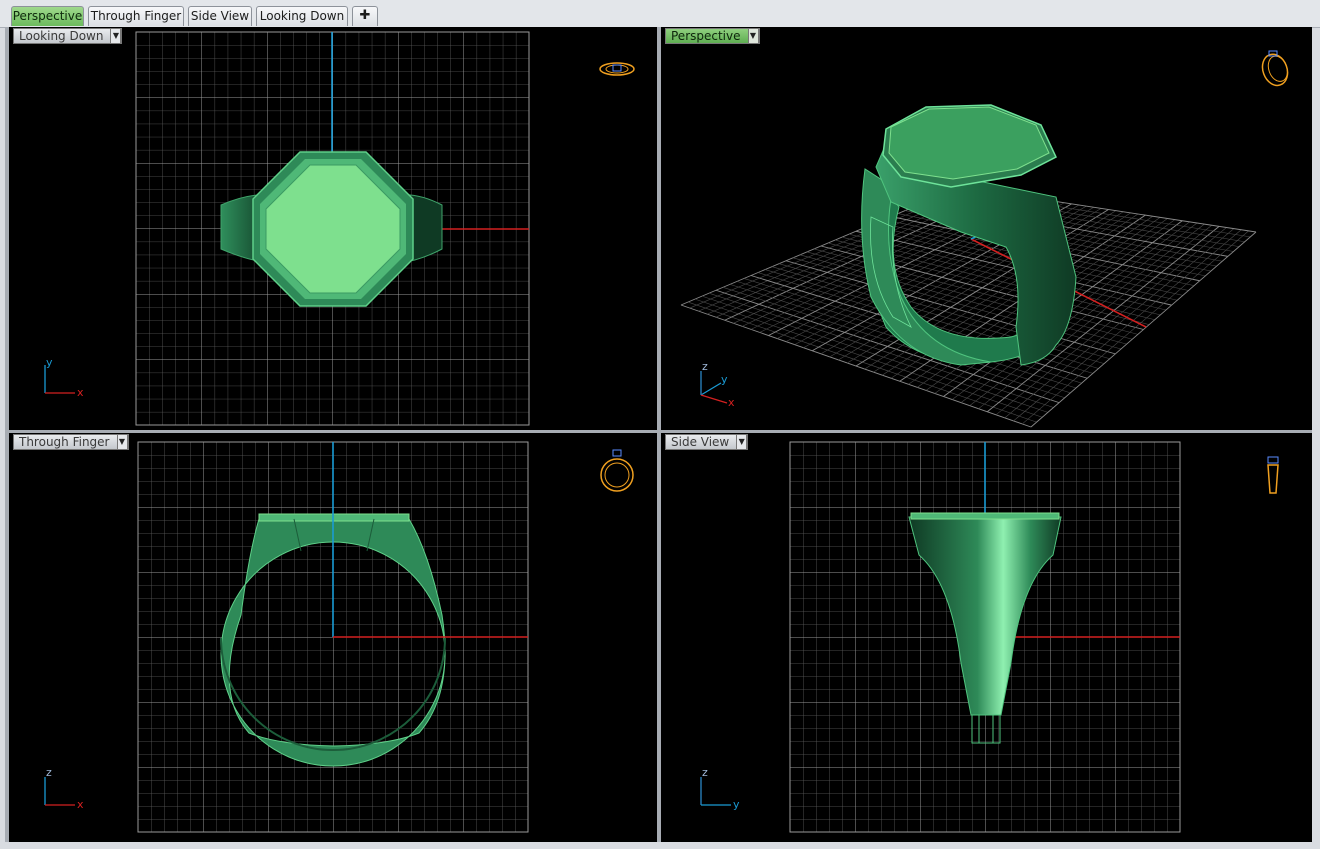 This screenshot has height=849, width=1320. I want to click on nav-widget-top, so click(617, 69).